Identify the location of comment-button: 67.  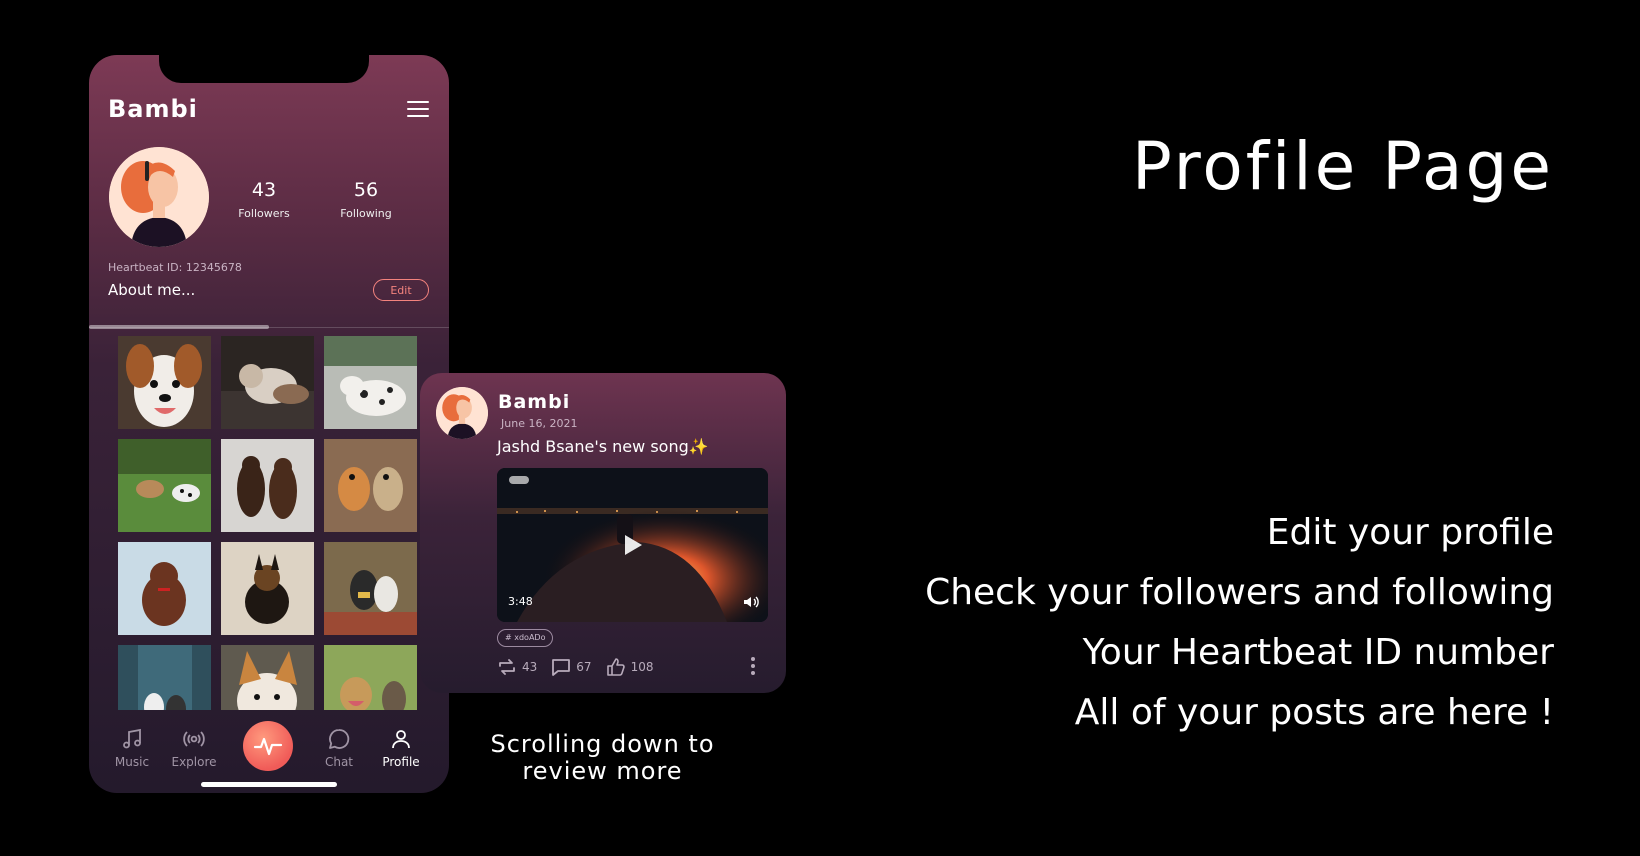
(571, 667).